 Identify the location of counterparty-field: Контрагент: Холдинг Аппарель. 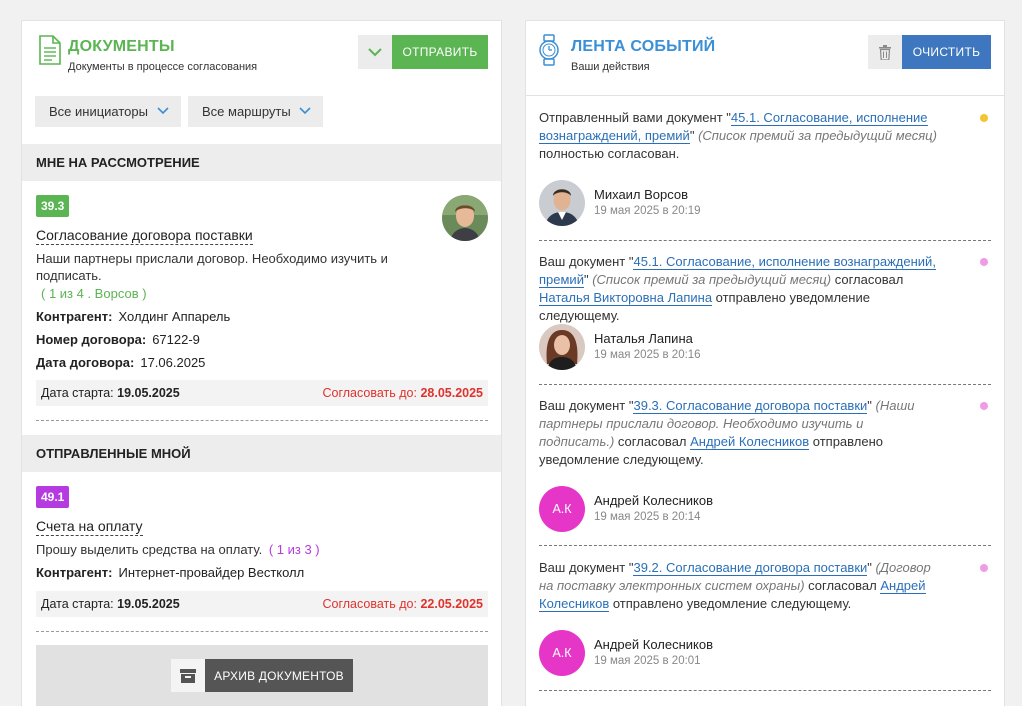
(133, 316).